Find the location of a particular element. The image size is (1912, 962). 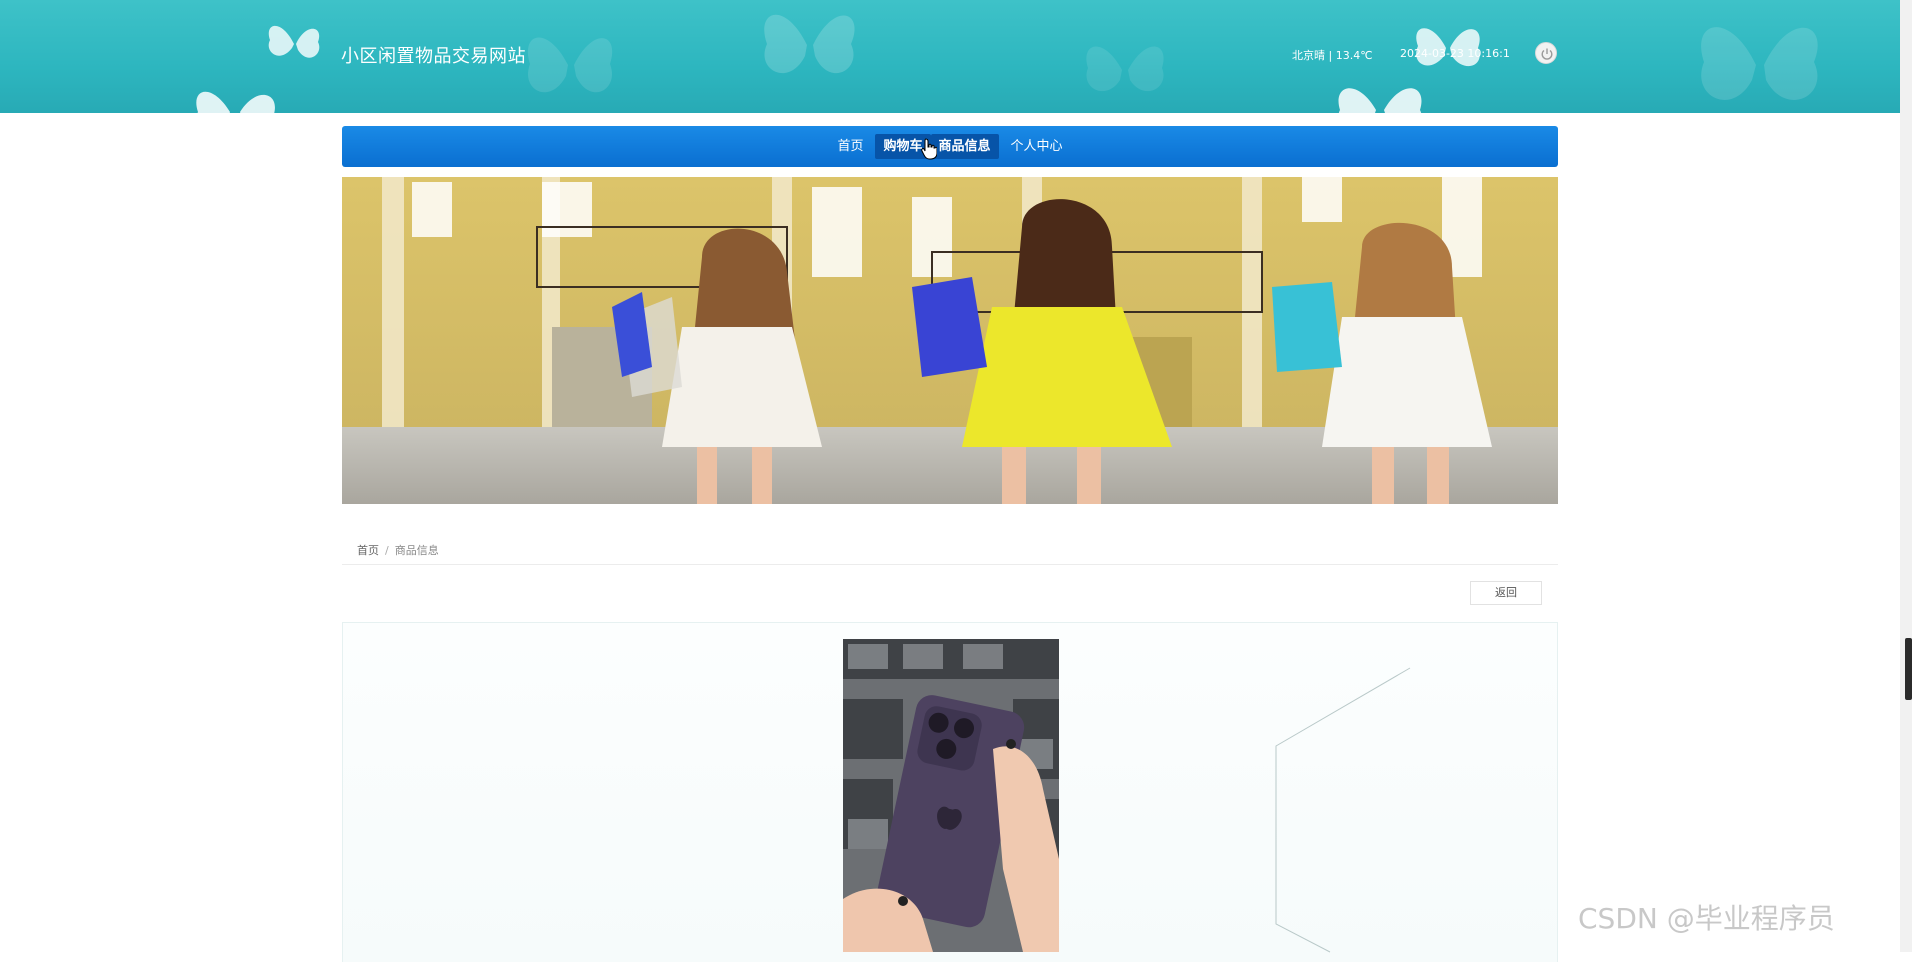

power-icon is located at coordinates (1547, 54).